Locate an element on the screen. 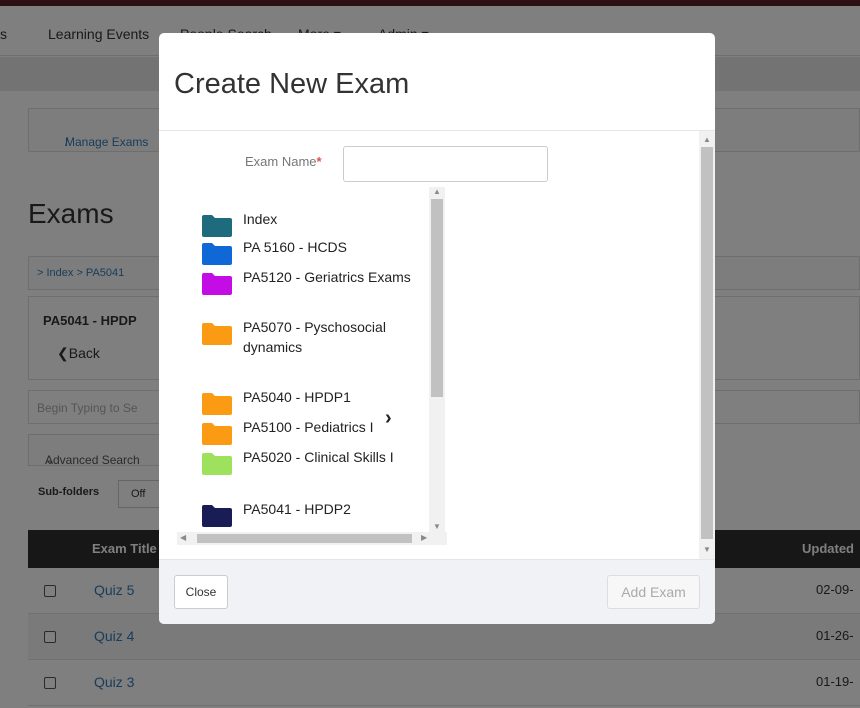  folder-label: PA5120 - Geriatrics Exams is located at coordinates (327, 277).